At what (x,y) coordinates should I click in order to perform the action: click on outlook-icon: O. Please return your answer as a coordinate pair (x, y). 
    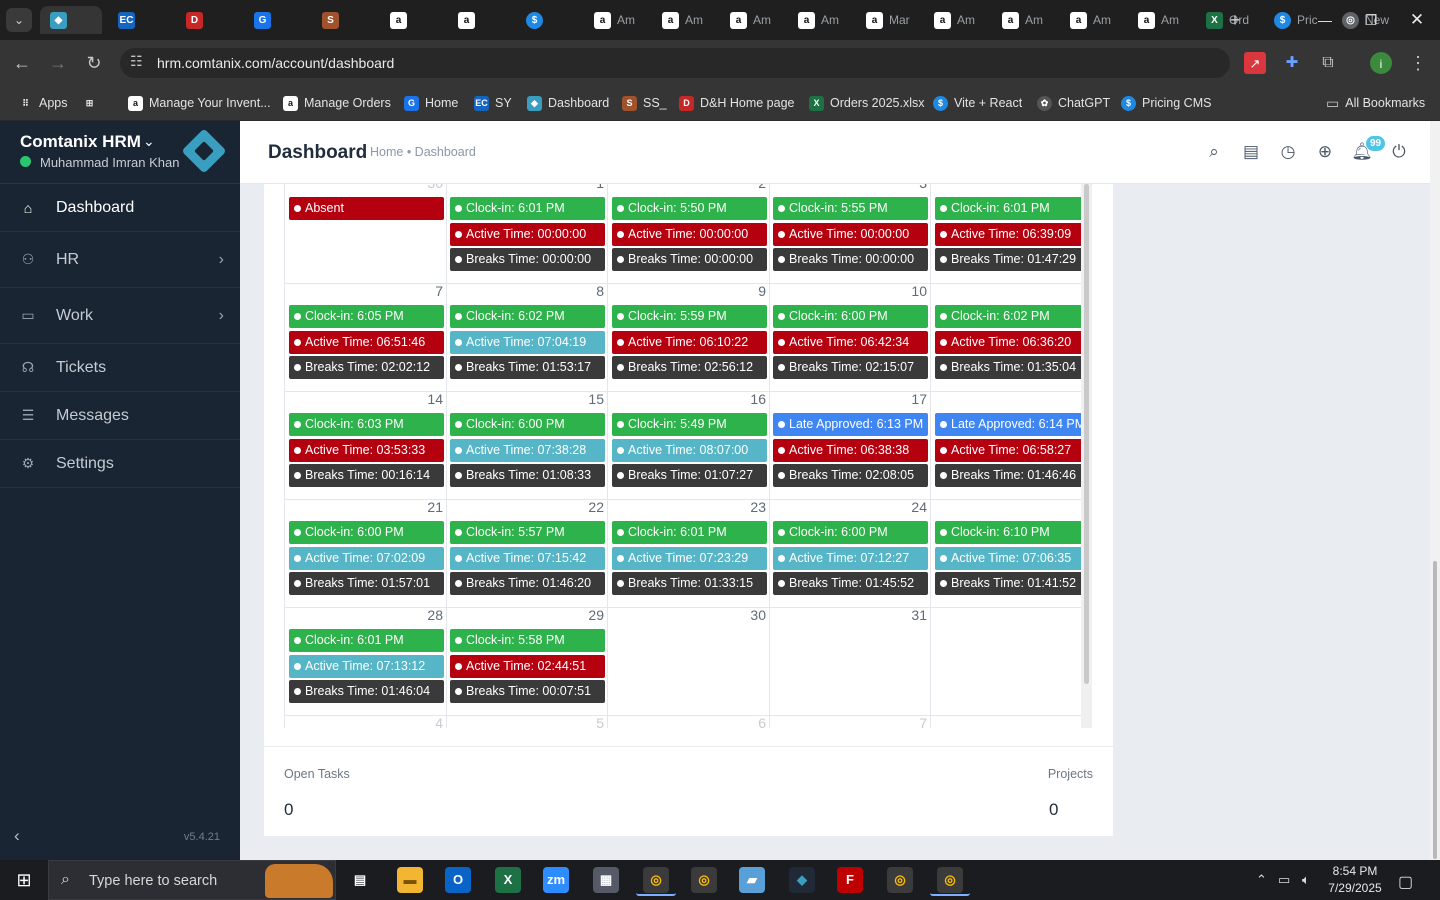
    Looking at the image, I should click on (458, 880).